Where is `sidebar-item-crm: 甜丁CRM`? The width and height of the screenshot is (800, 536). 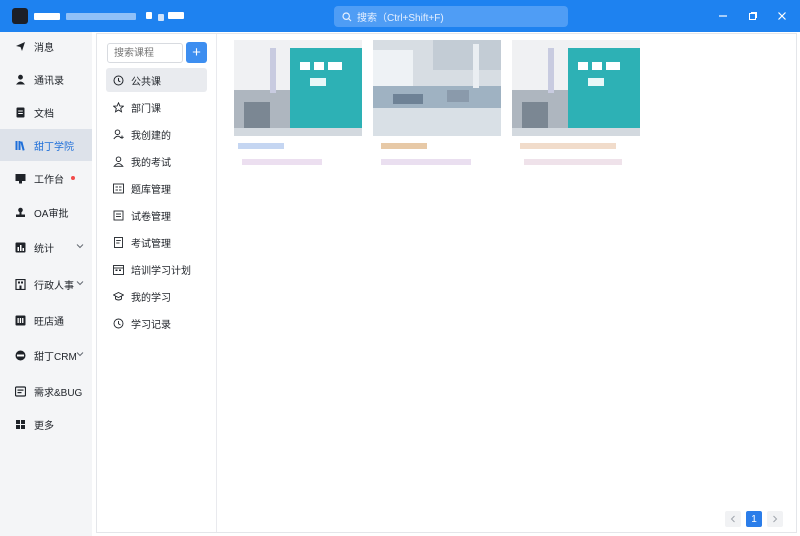
sidebar-item-crm: 甜丁CRM is located at coordinates (46, 355).